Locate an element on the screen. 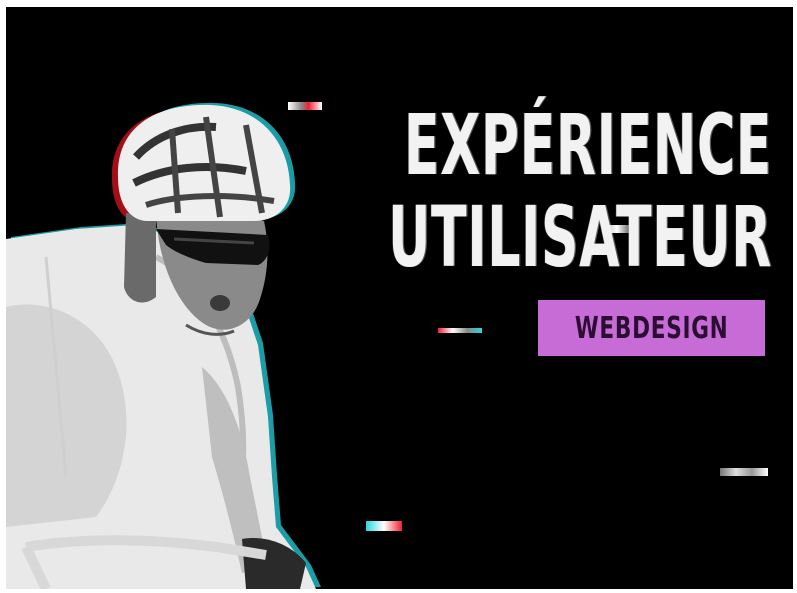 The image size is (797, 593). tag-label: WEBDESIGN is located at coordinates (651, 328).